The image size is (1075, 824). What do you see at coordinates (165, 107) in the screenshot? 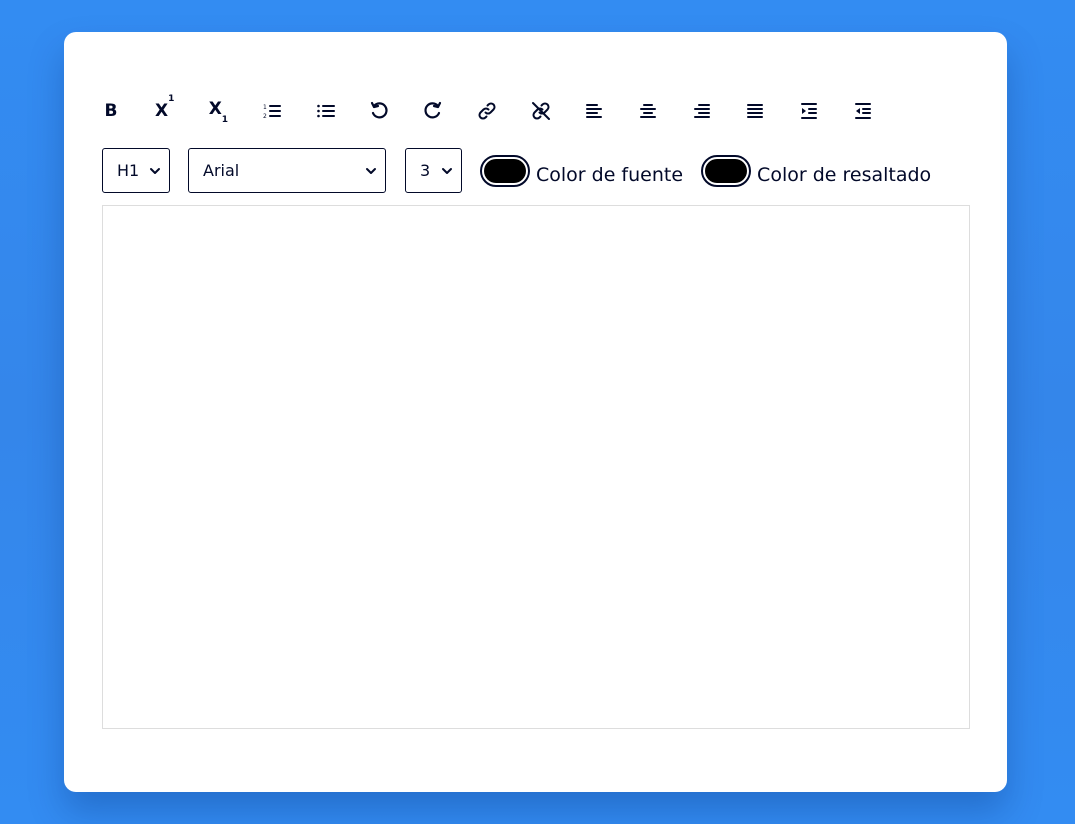
I see `superscript-icon: X1` at bounding box center [165, 107].